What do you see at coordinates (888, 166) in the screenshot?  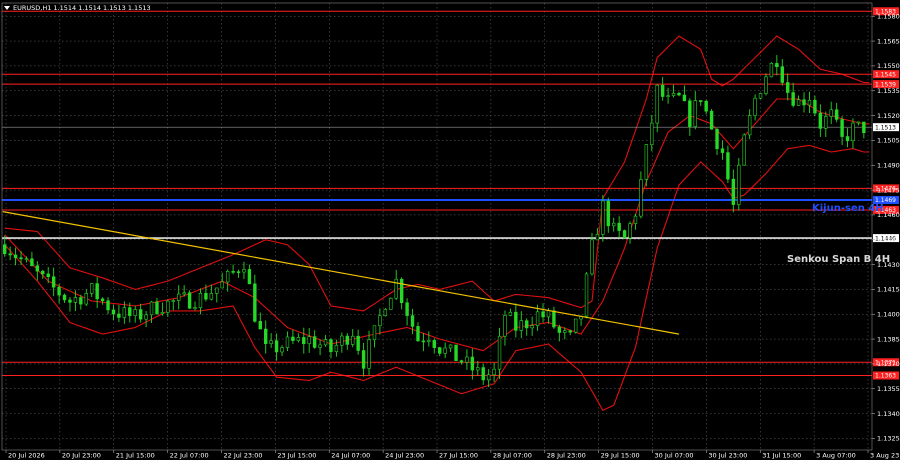 I see `y-tick-label: 1.1490` at bounding box center [888, 166].